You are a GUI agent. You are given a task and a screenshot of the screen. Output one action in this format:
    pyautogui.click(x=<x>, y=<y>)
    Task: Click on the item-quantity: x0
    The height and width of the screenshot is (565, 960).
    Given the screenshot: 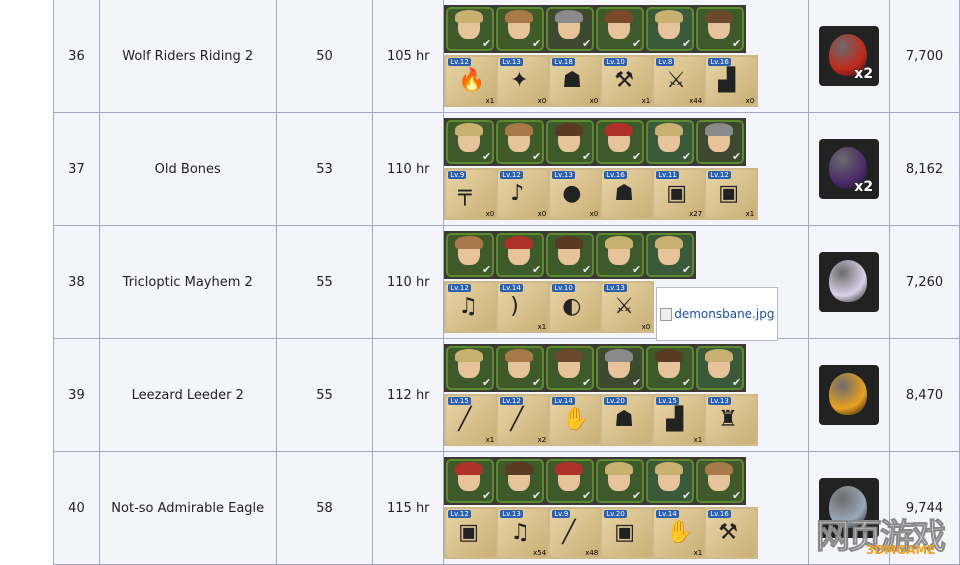 What is the action you would take?
    pyautogui.click(x=542, y=214)
    